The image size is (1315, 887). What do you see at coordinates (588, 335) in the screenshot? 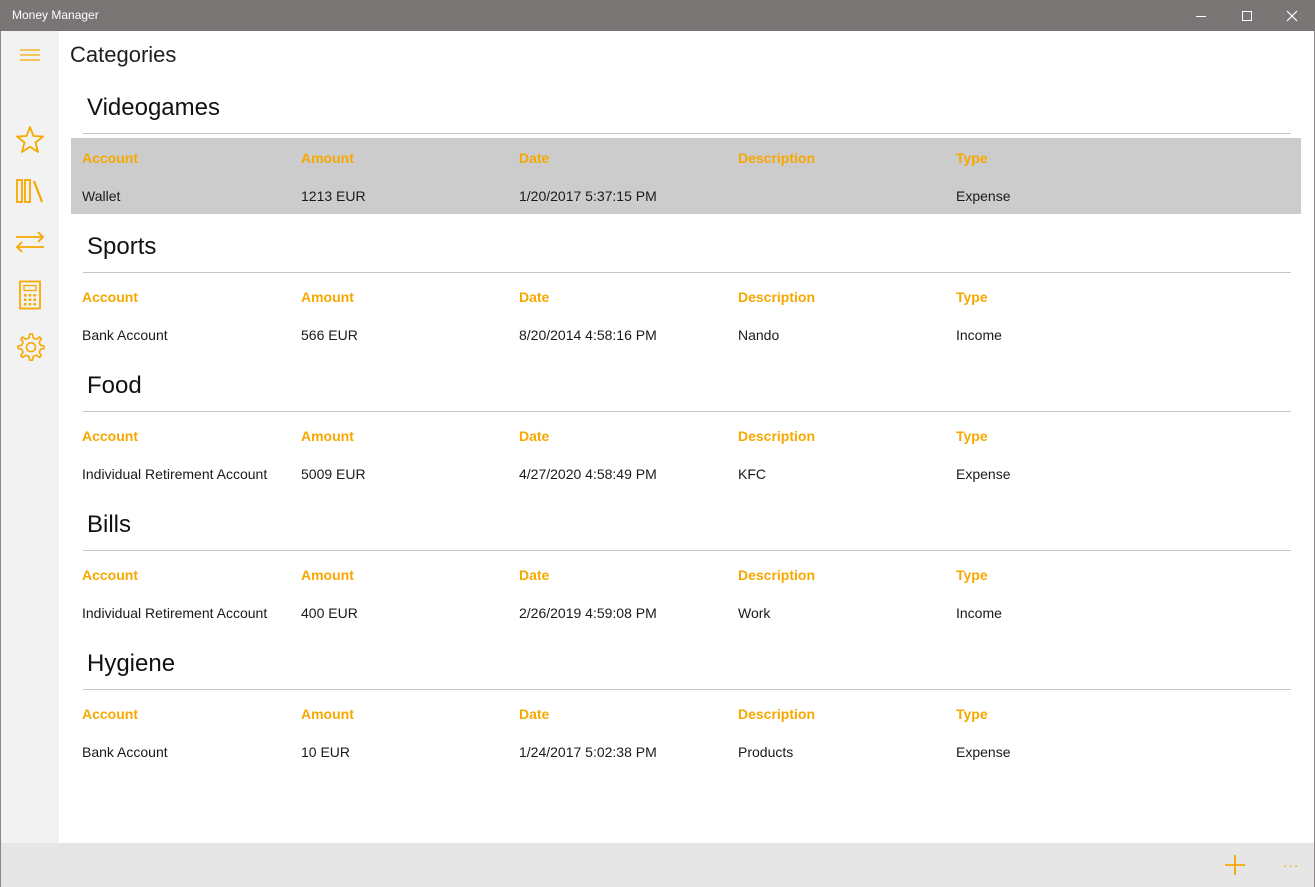
I see `cell-date: 8/20/2014 4:58:16 PM` at bounding box center [588, 335].